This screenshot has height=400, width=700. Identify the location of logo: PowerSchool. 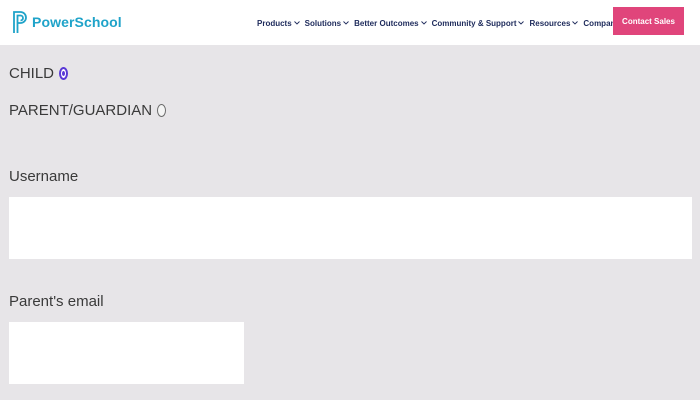
(67, 22).